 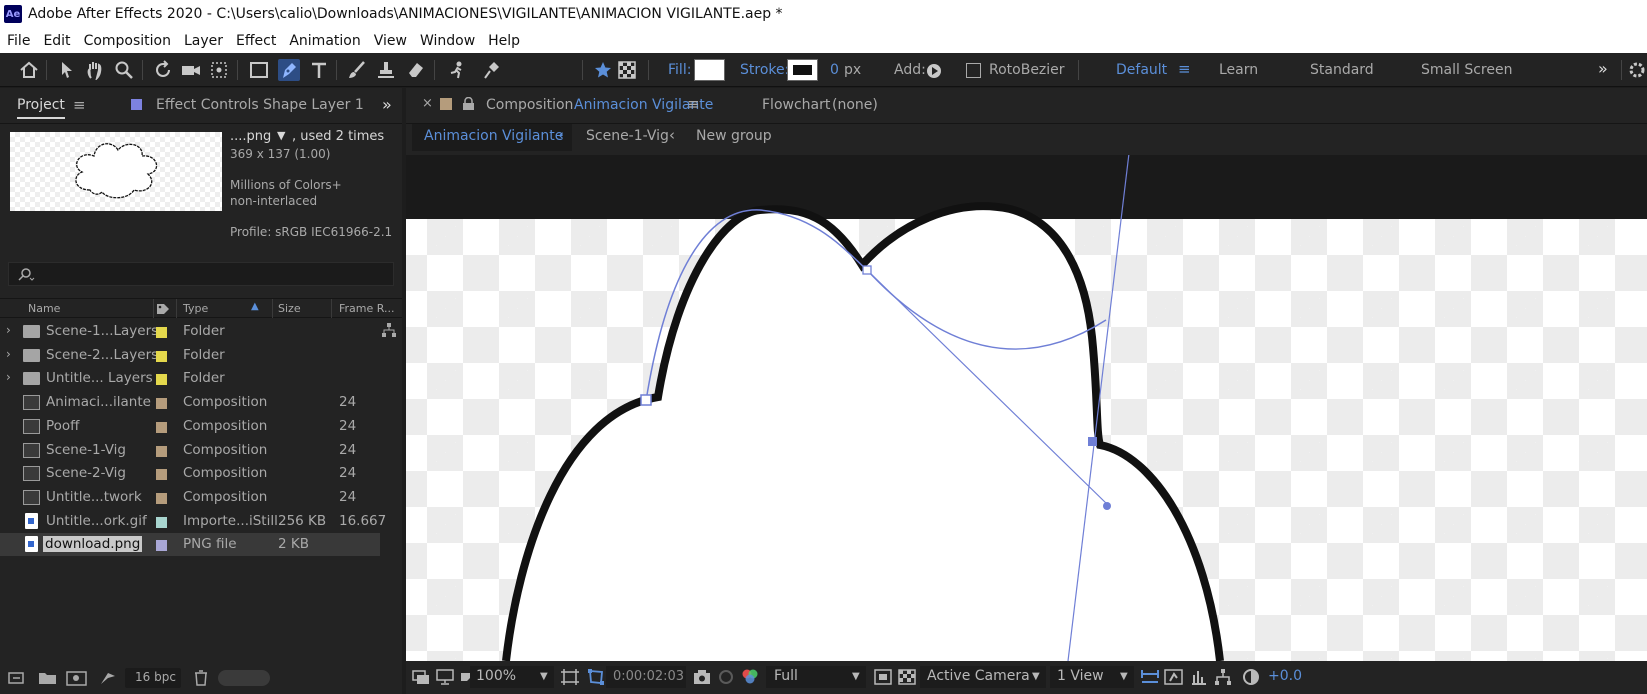 What do you see at coordinates (77, 678) in the screenshot?
I see `new-composition-icon` at bounding box center [77, 678].